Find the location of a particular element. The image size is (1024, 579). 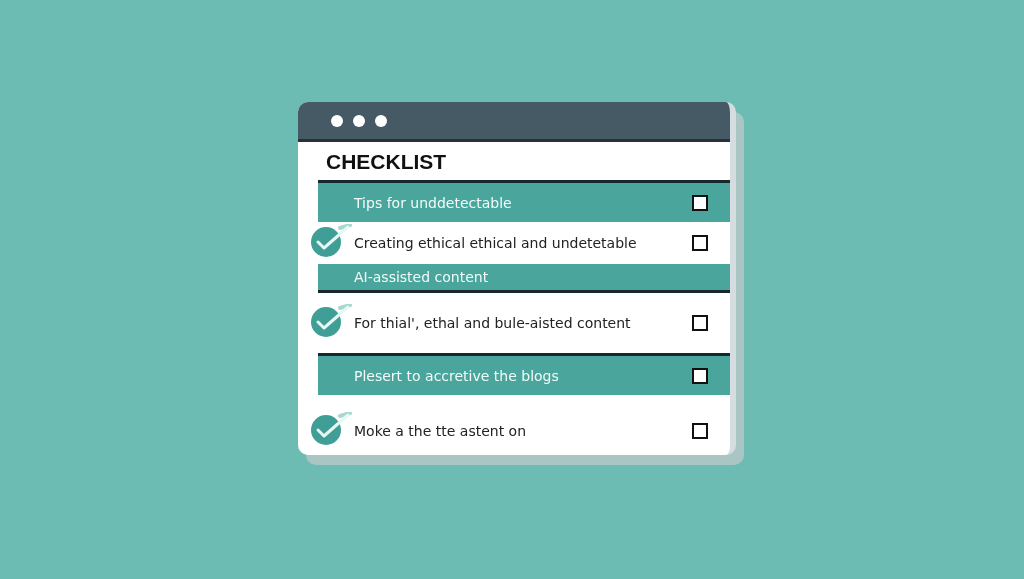

item-label: Creating ethical ethical and undetetable is located at coordinates (495, 243).